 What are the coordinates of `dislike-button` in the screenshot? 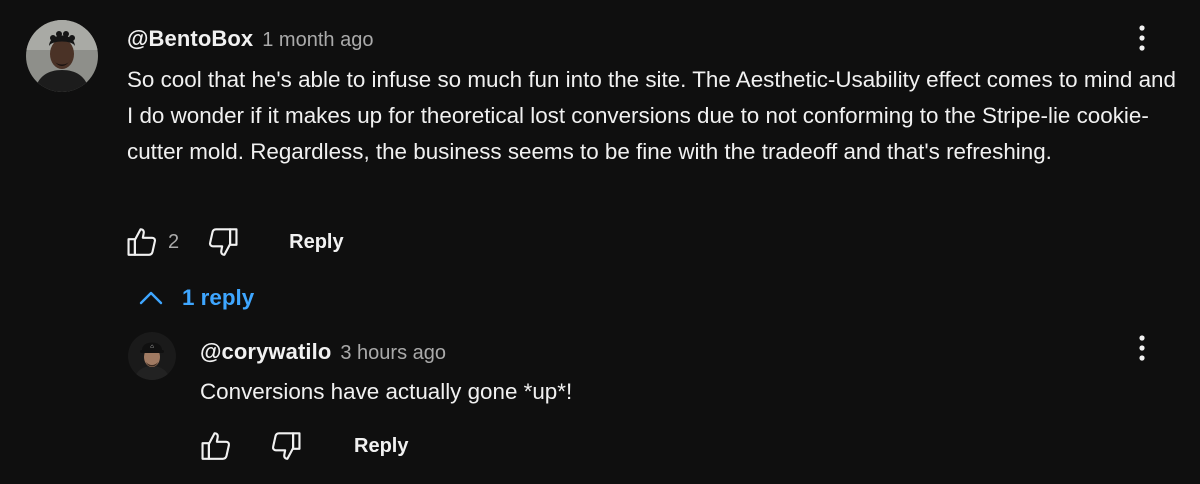 It's located at (223, 242).